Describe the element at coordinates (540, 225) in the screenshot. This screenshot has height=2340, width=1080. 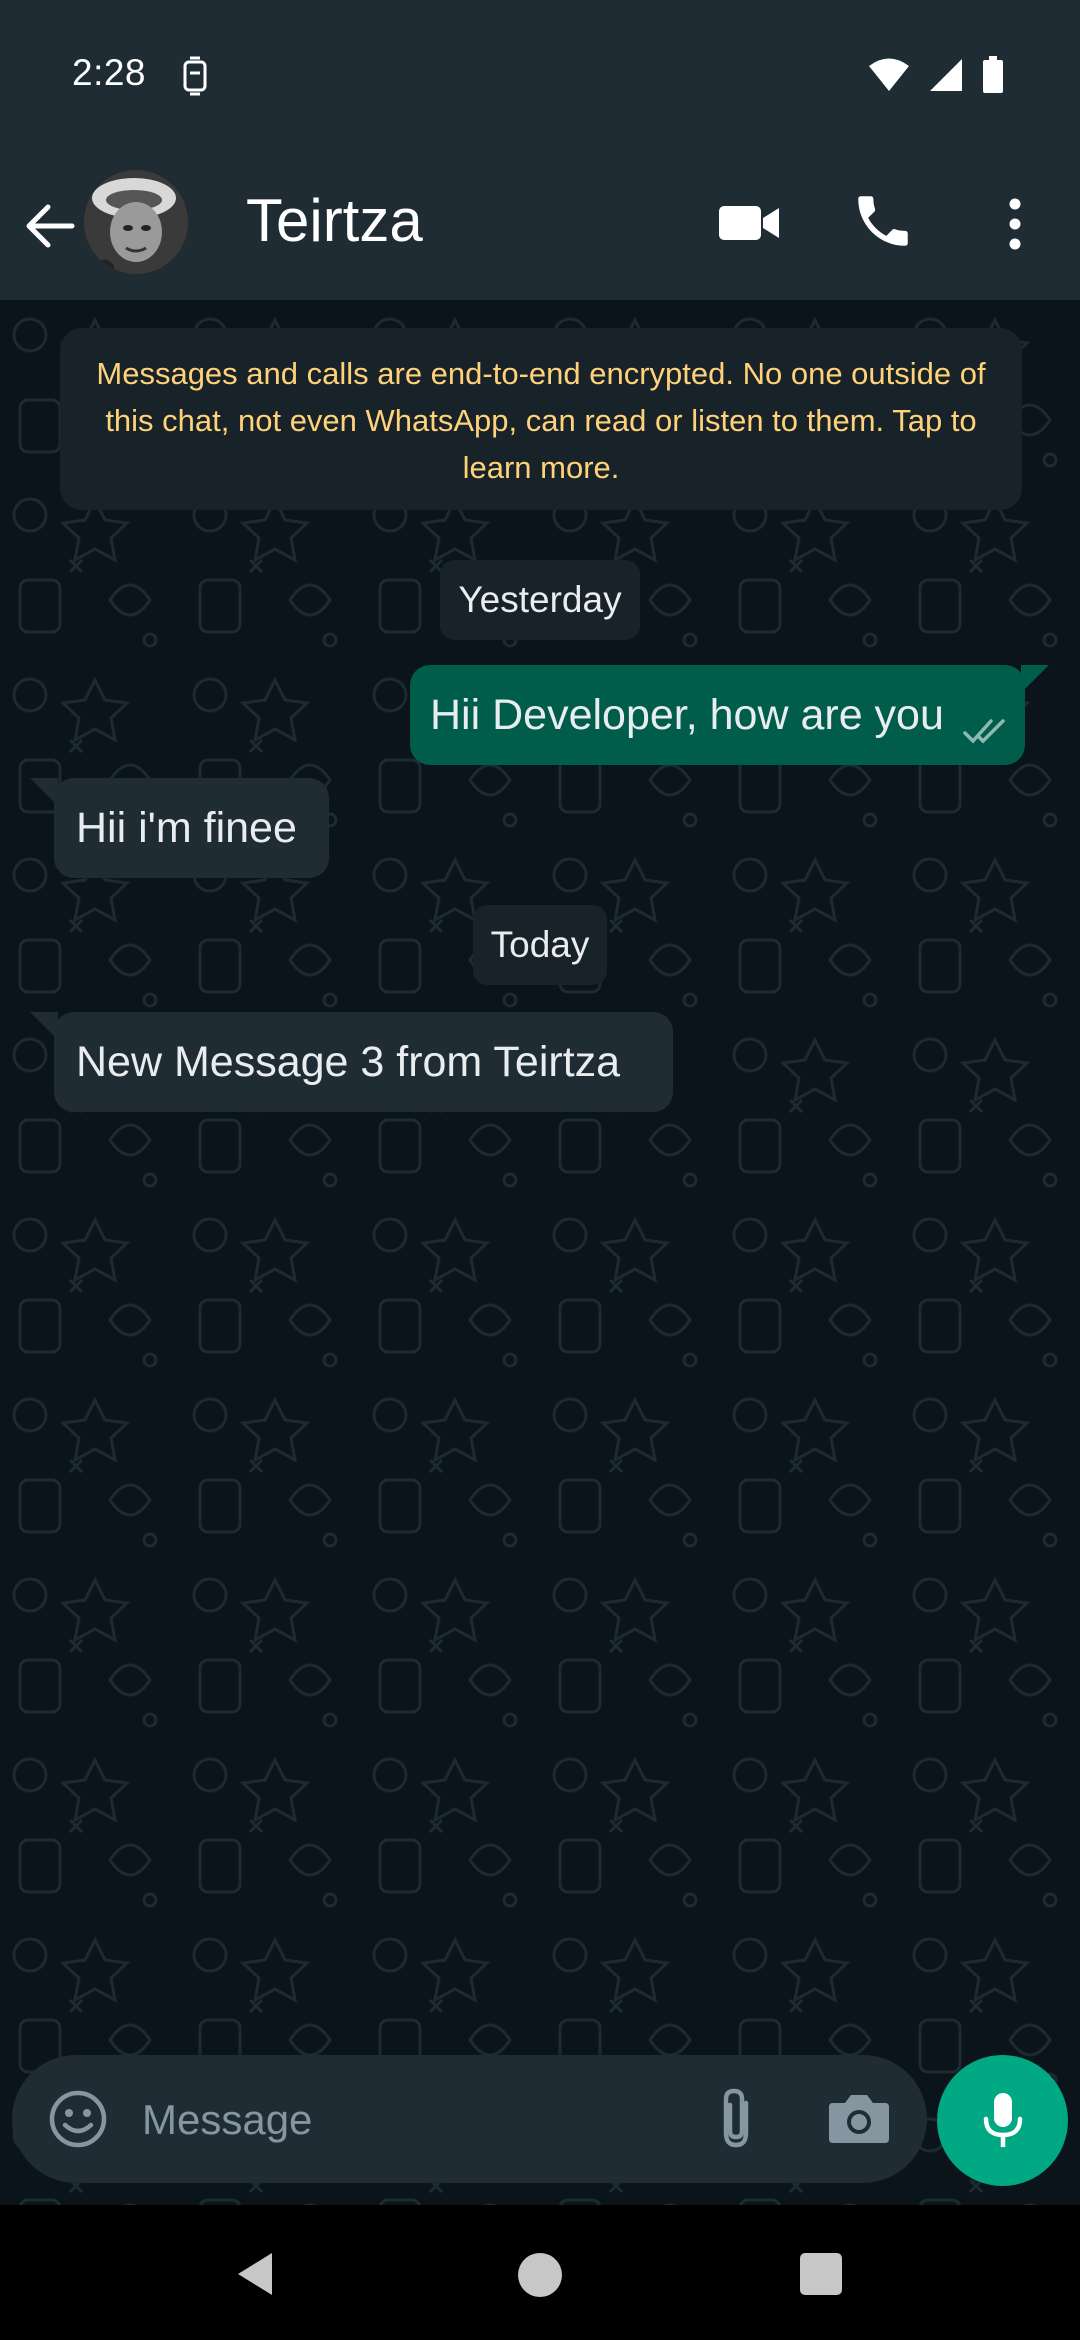
I see `chat-header: Teirtza` at that location.